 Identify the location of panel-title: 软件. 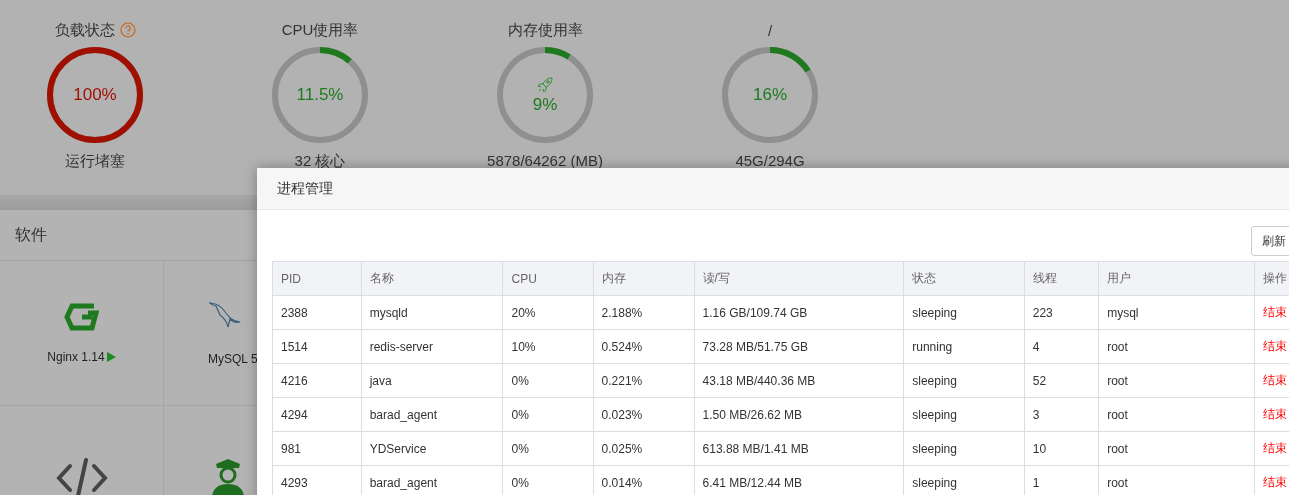
(31, 234).